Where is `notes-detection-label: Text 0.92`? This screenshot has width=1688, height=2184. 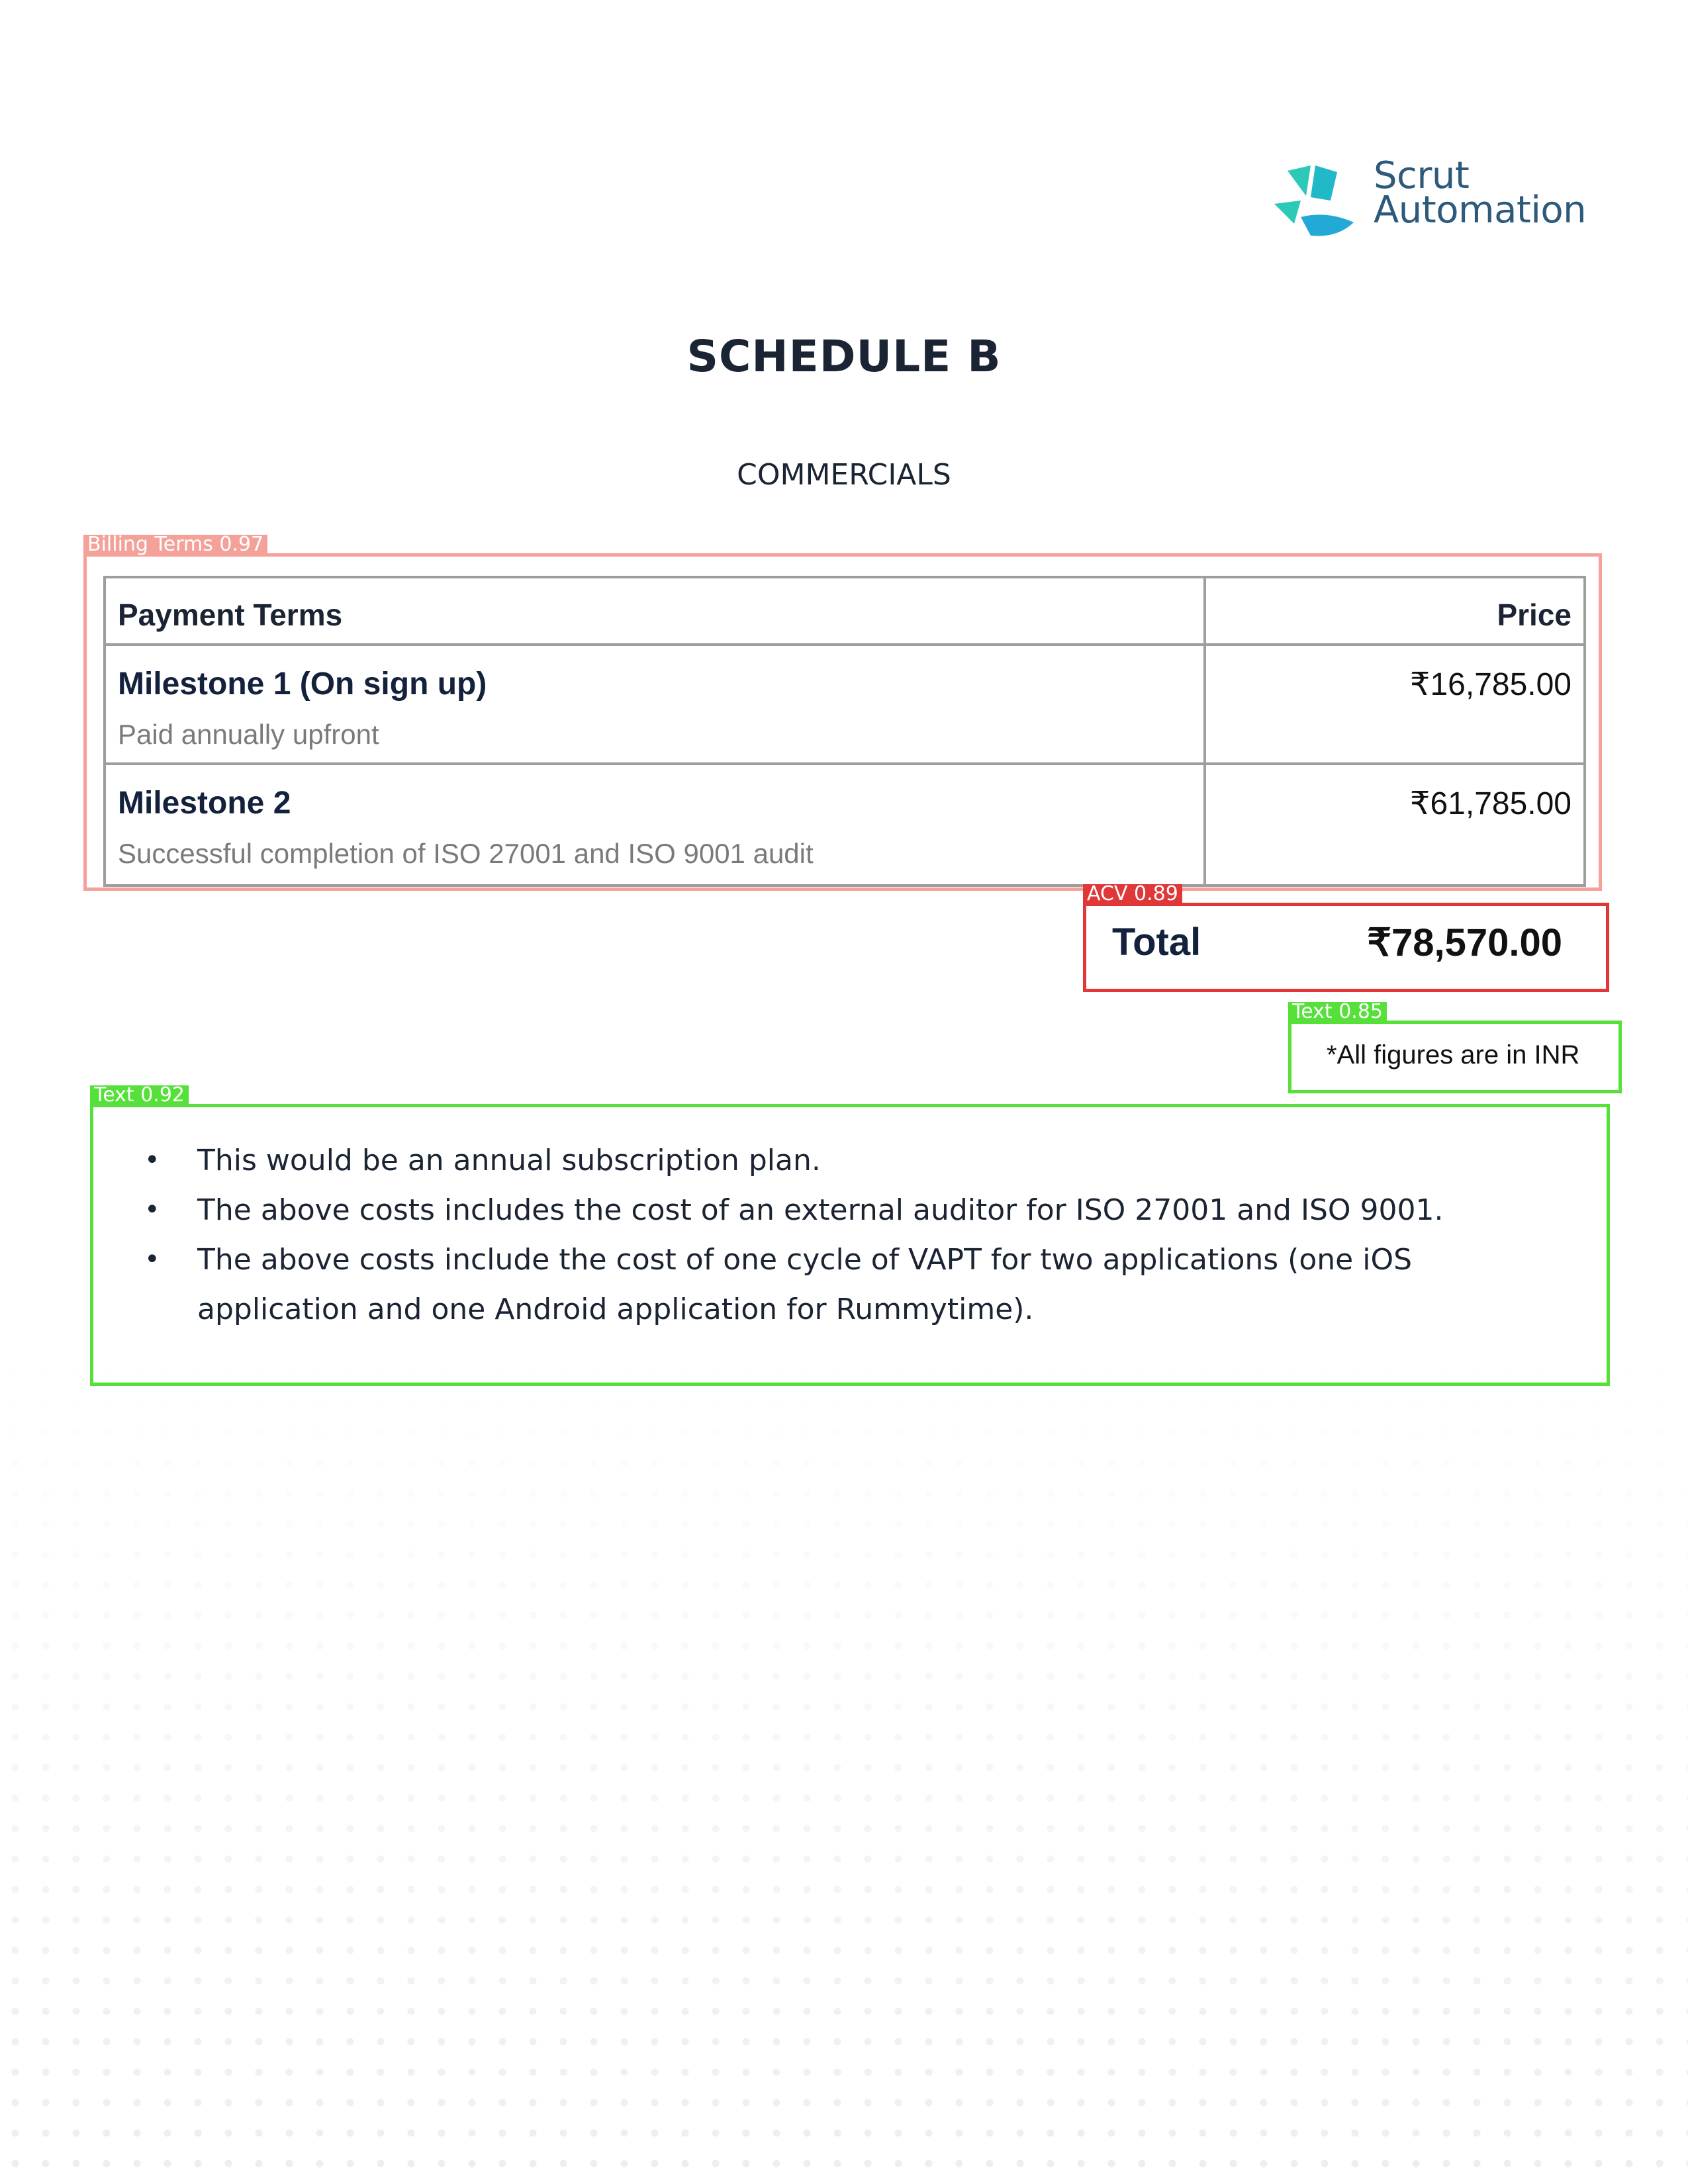
notes-detection-label: Text 0.92 is located at coordinates (139, 1095).